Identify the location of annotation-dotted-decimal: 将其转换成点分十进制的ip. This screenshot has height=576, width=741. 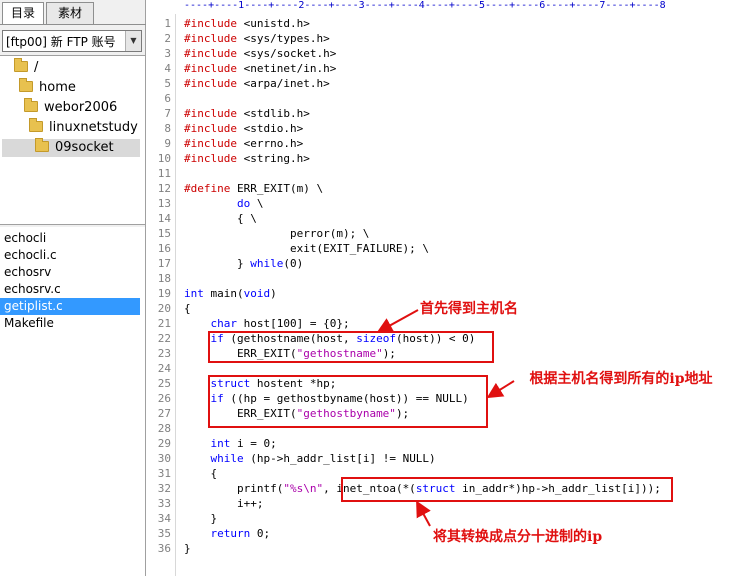
(518, 537).